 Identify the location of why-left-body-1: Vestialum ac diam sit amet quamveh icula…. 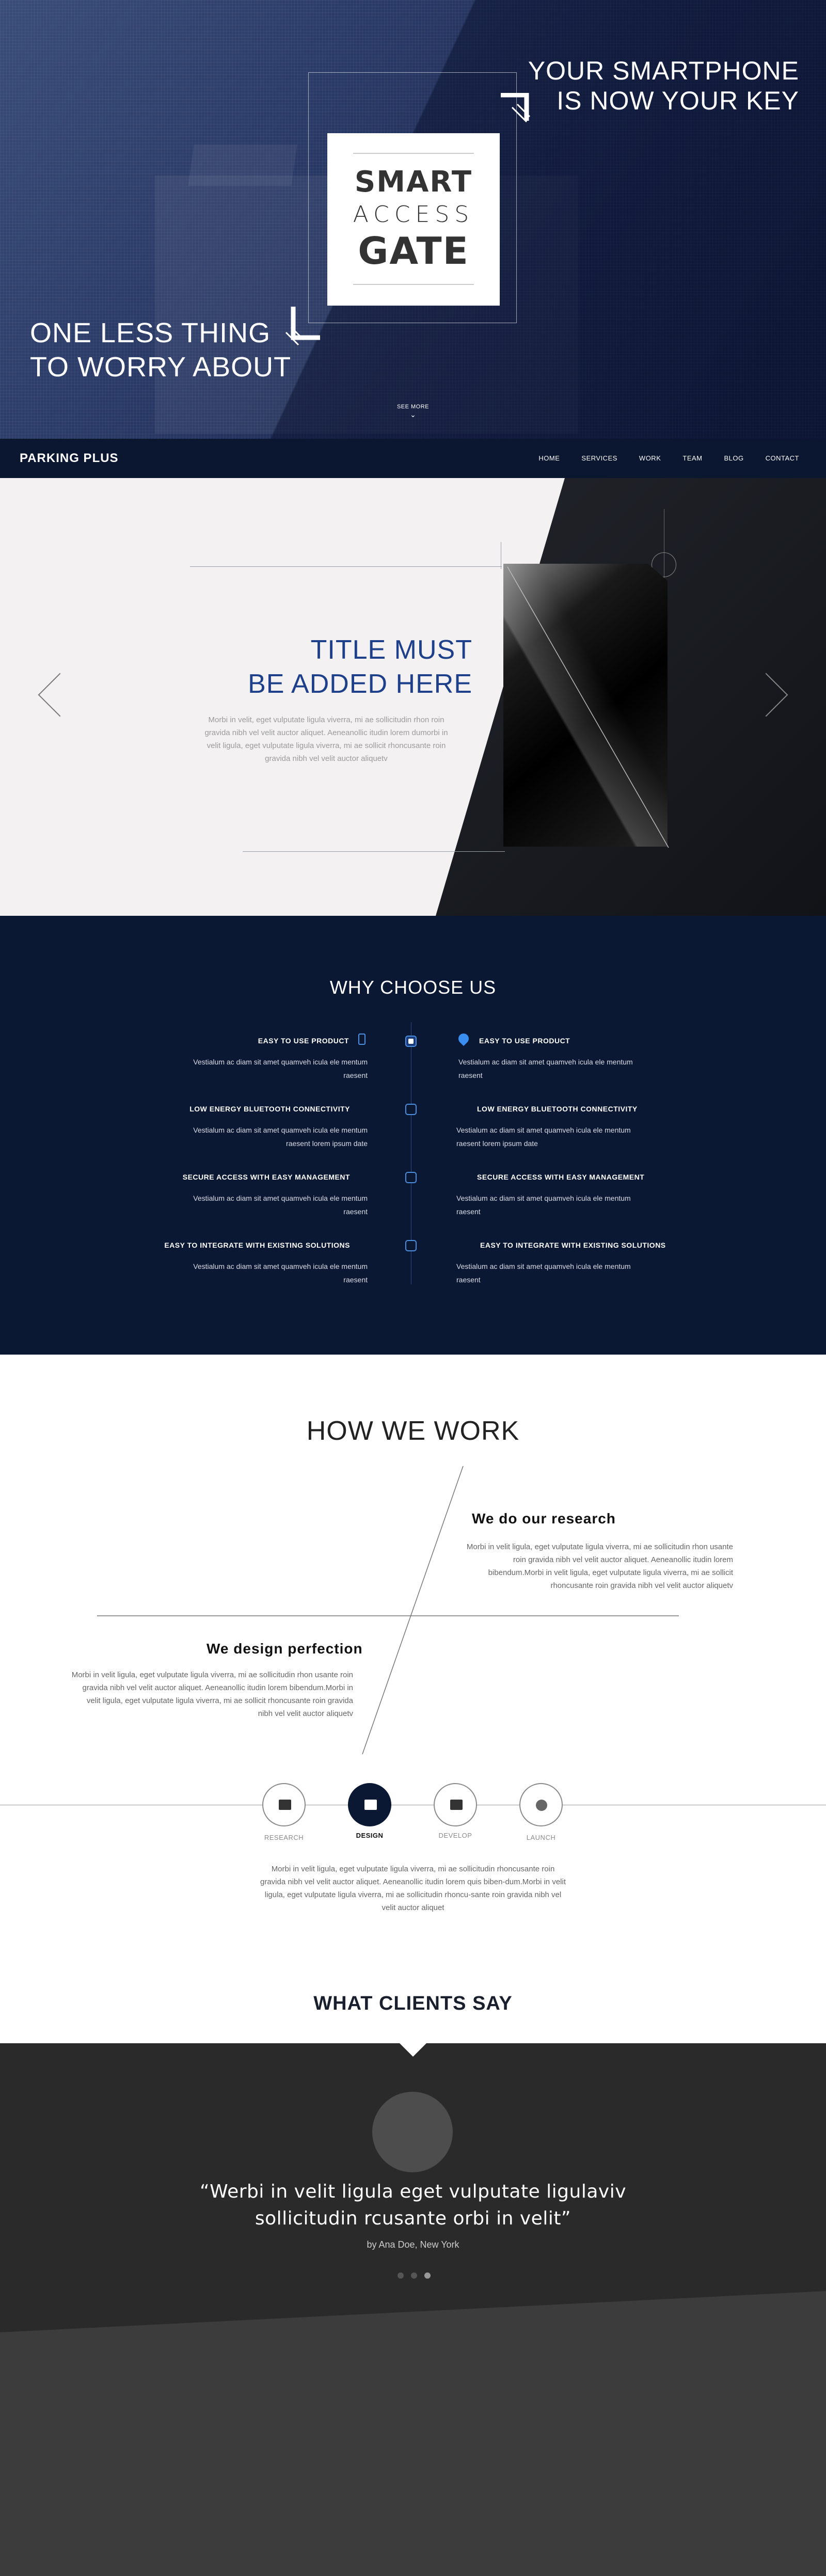
(280, 1068).